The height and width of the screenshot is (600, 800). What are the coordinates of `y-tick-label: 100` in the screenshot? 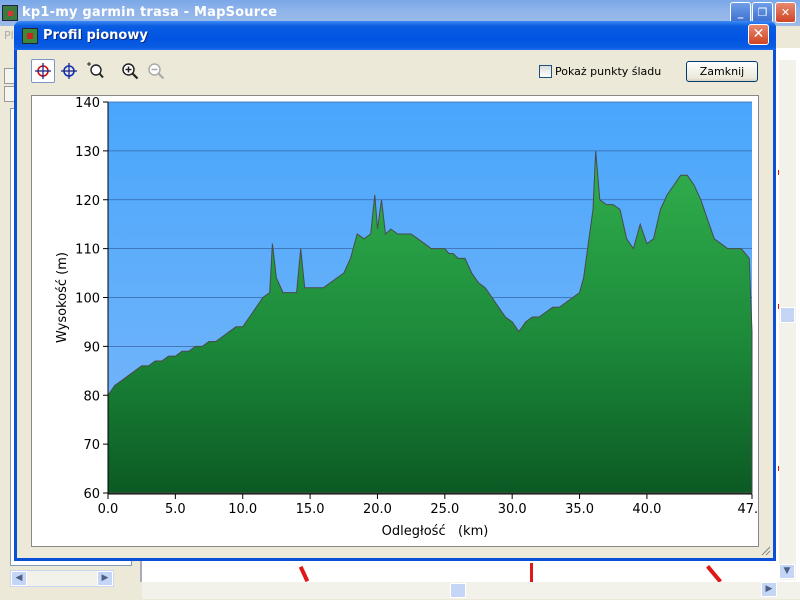 It's located at (87, 299).